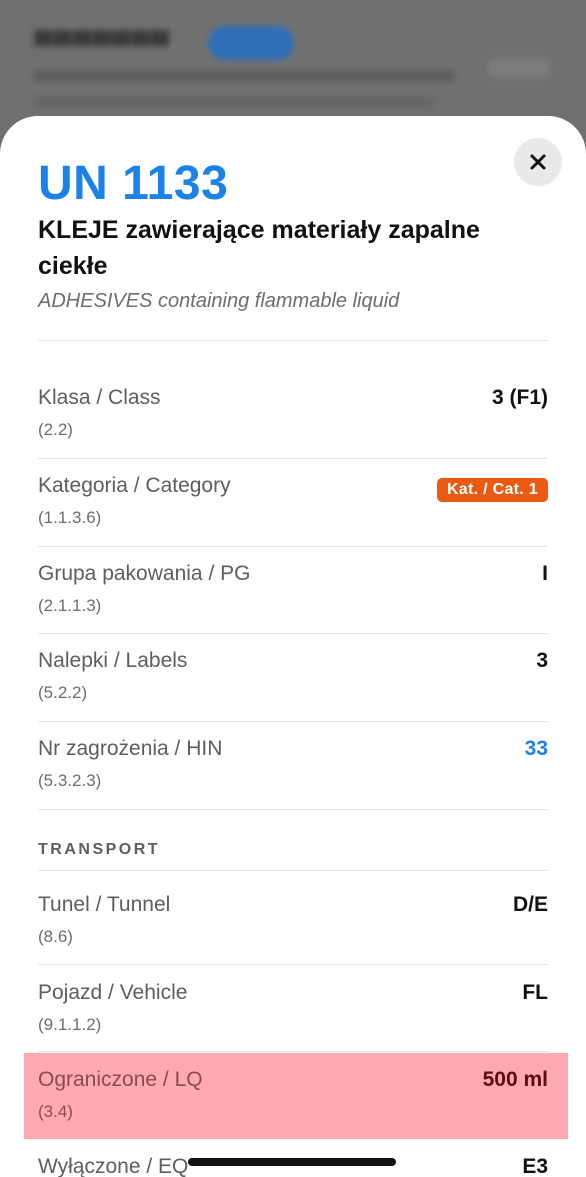 This screenshot has height=1177, width=586. Describe the element at coordinates (536, 749) in the screenshot. I see `hin-link: 33` at that location.